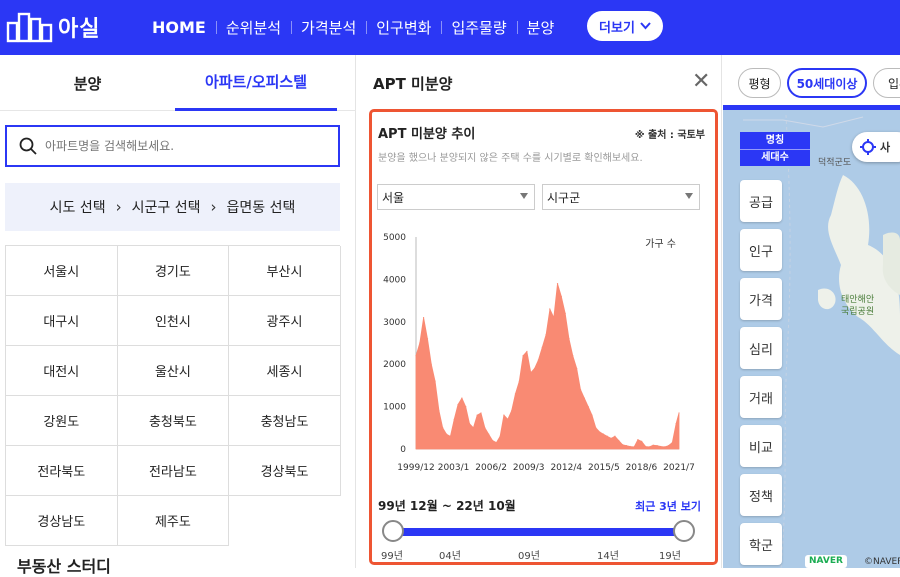  I want to click on filter-chip-movein: 입주, so click(886, 83).